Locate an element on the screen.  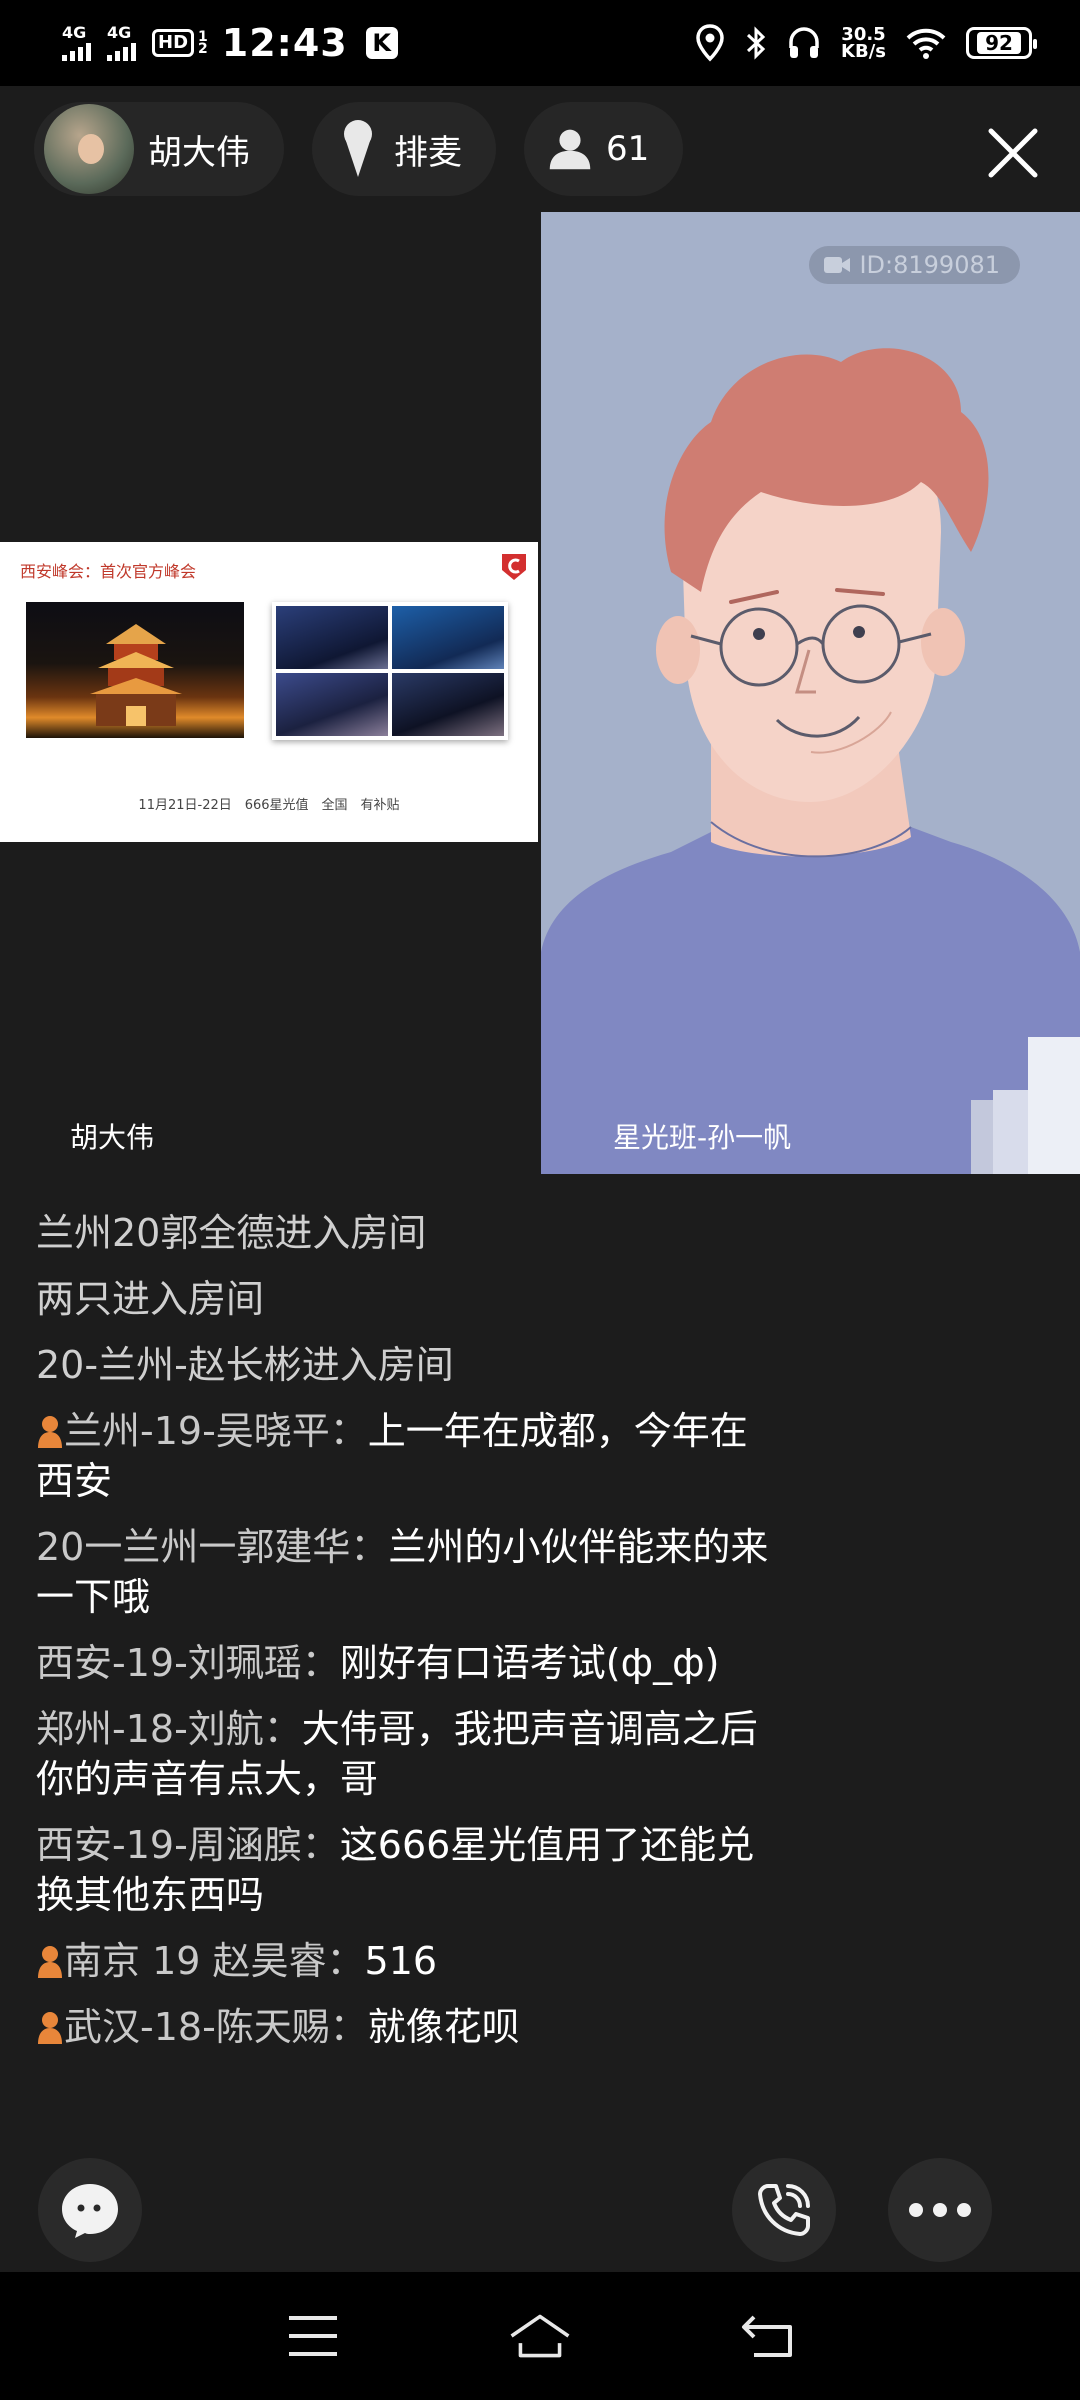
status-right: 30.5 KB/s 92 is located at coordinates (866, 43).